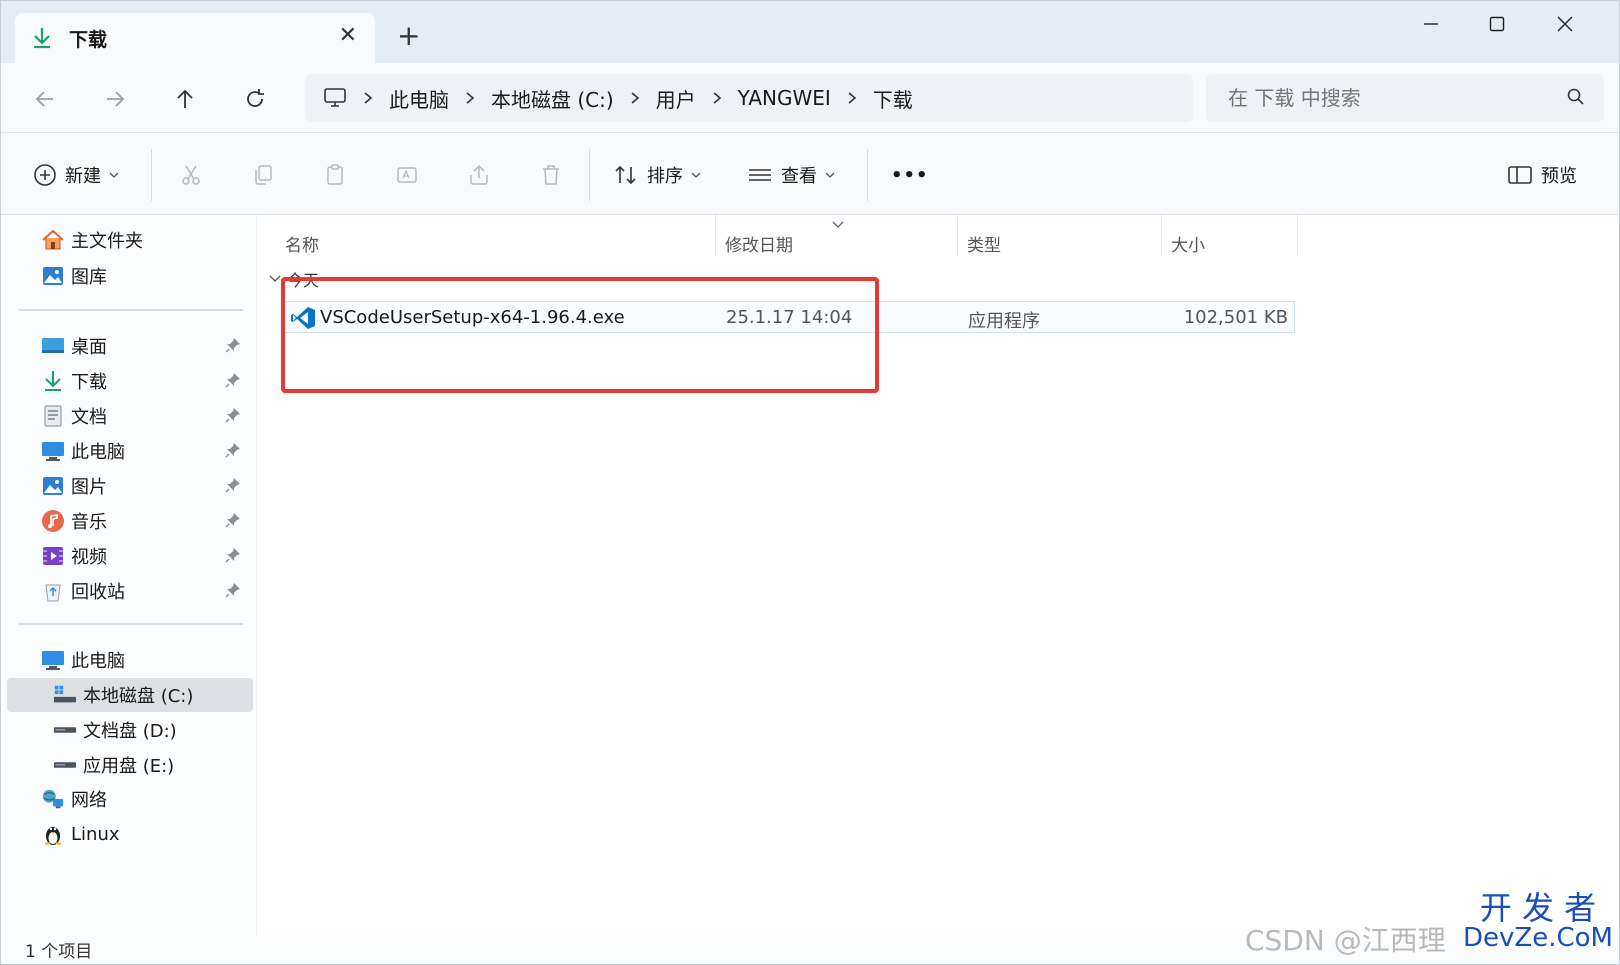 Image resolution: width=1620 pixels, height=965 pixels. What do you see at coordinates (408, 35) in the screenshot?
I see `new-tab-button: +` at bounding box center [408, 35].